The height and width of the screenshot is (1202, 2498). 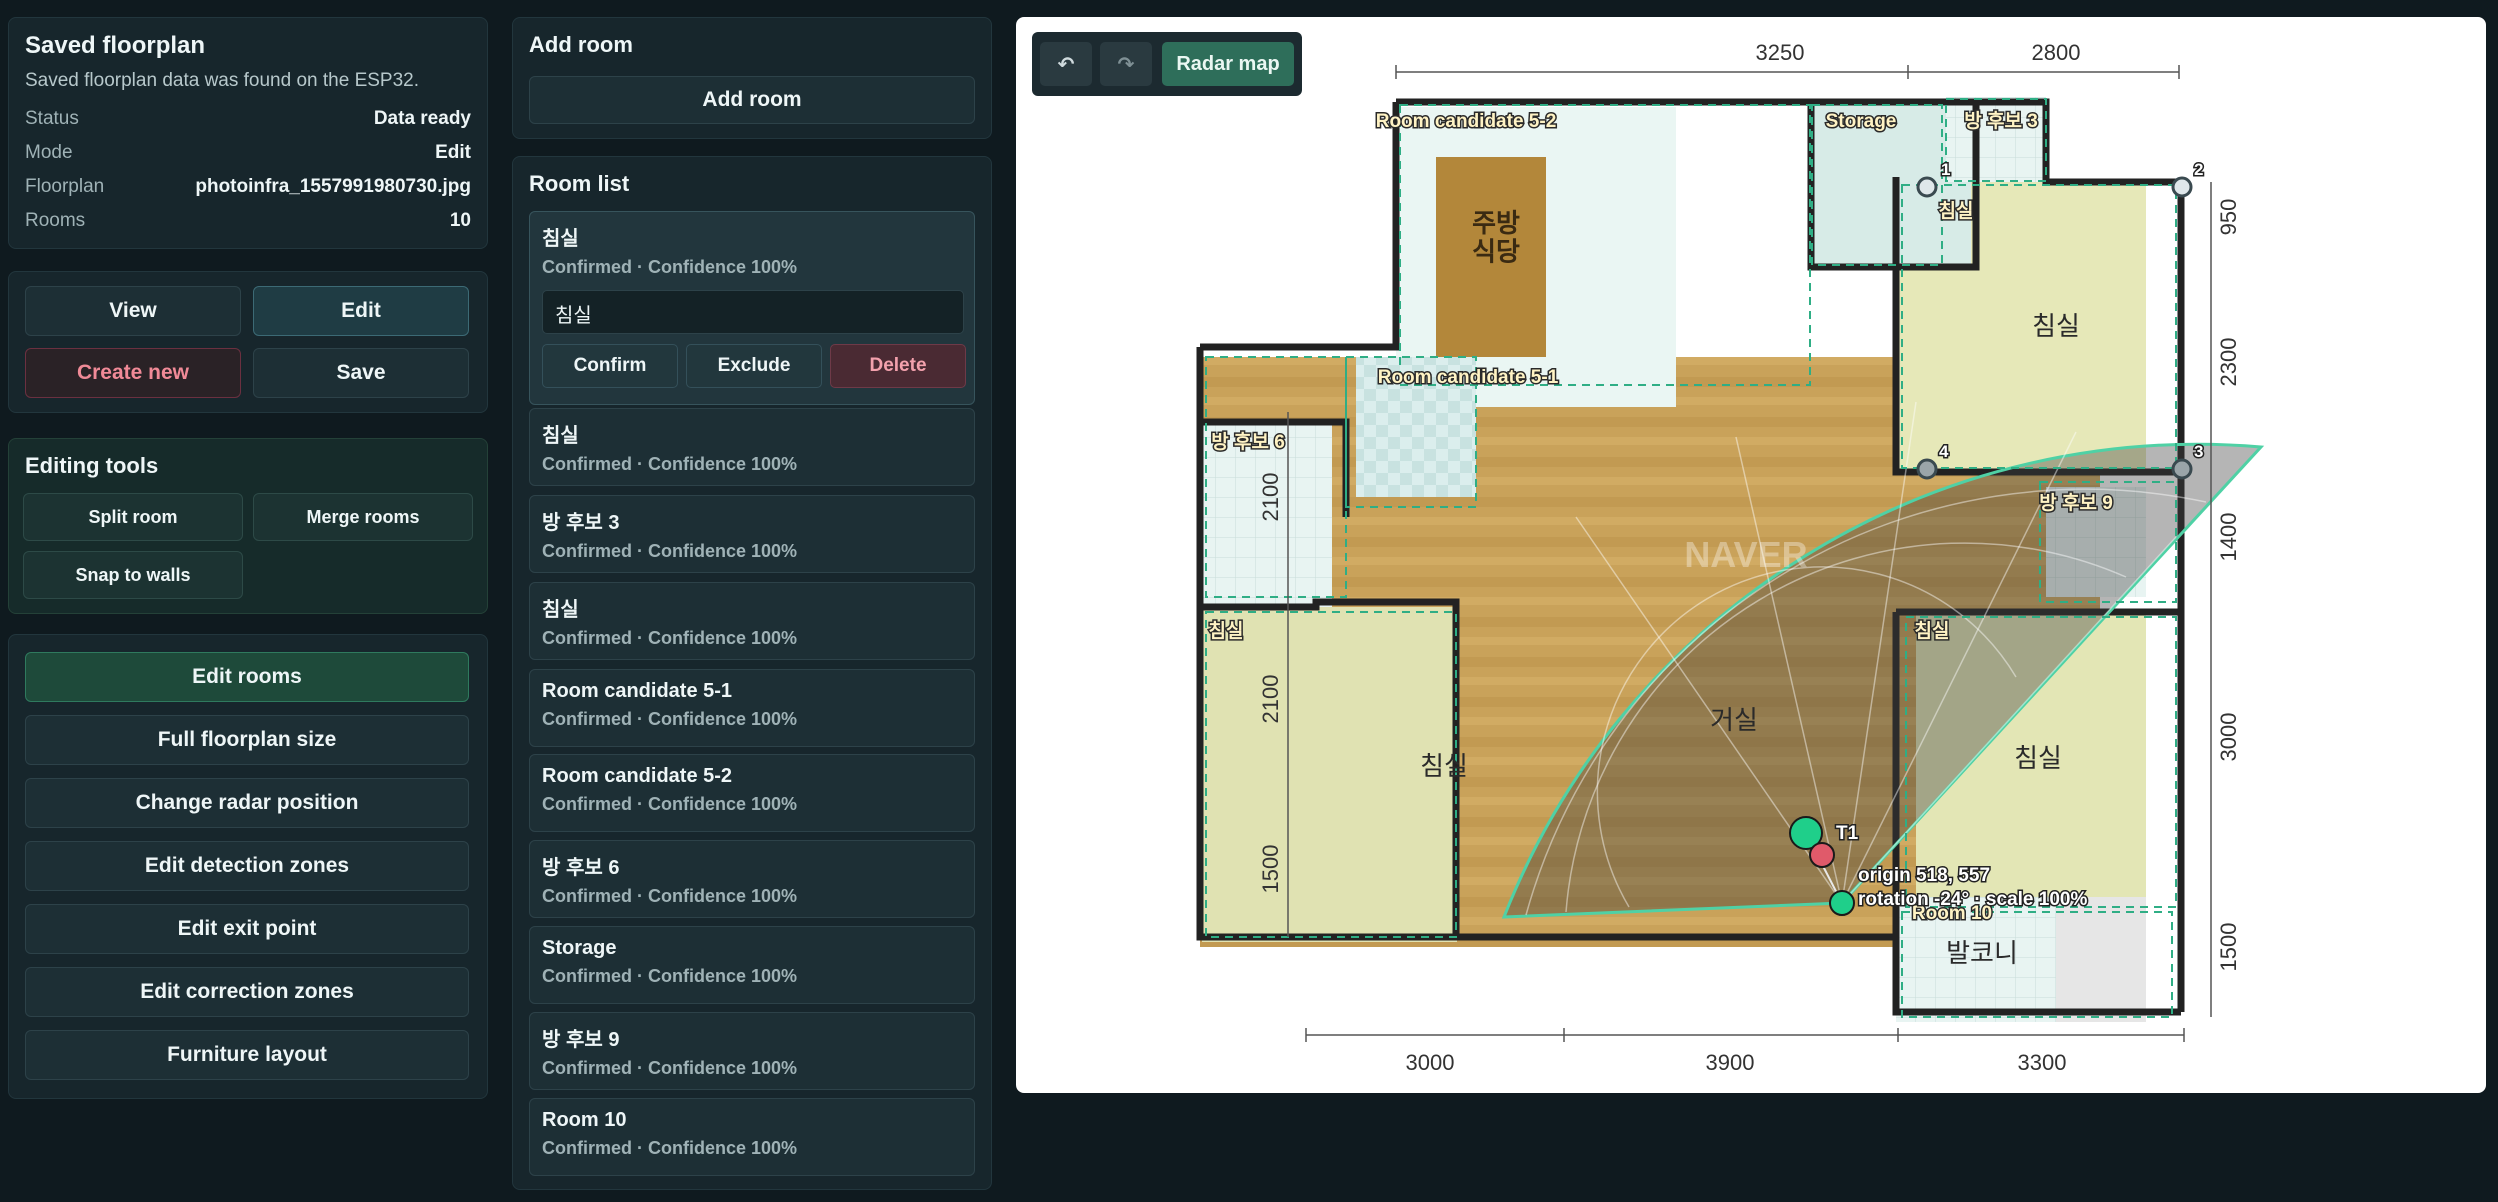 What do you see at coordinates (2198, 451) in the screenshot?
I see `vertex-label-3: 3` at bounding box center [2198, 451].